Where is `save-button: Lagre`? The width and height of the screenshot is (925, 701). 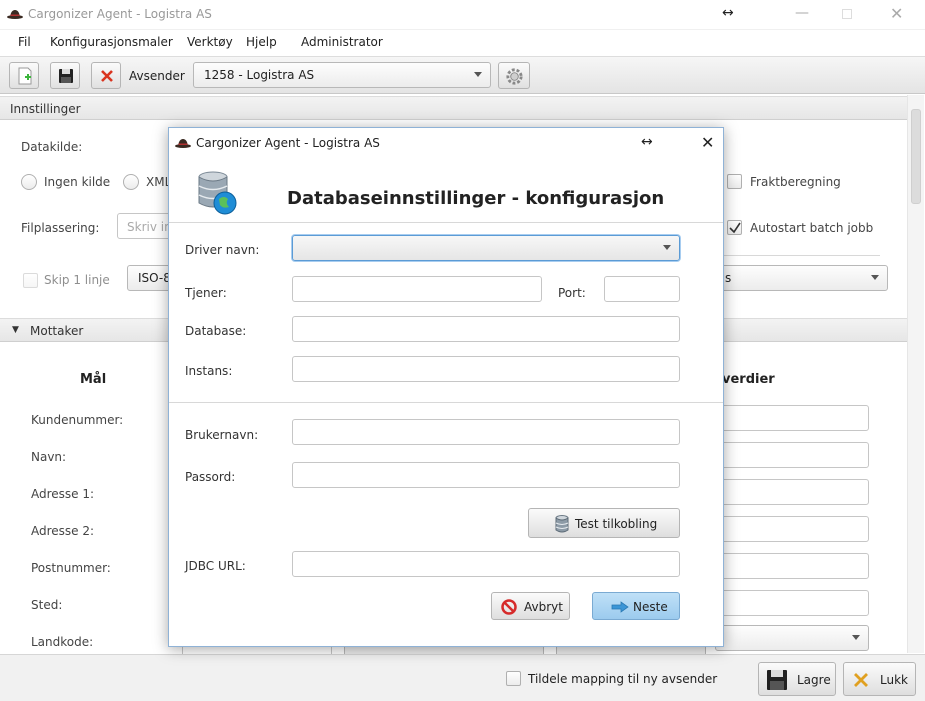
save-button: Lagre is located at coordinates (797, 679).